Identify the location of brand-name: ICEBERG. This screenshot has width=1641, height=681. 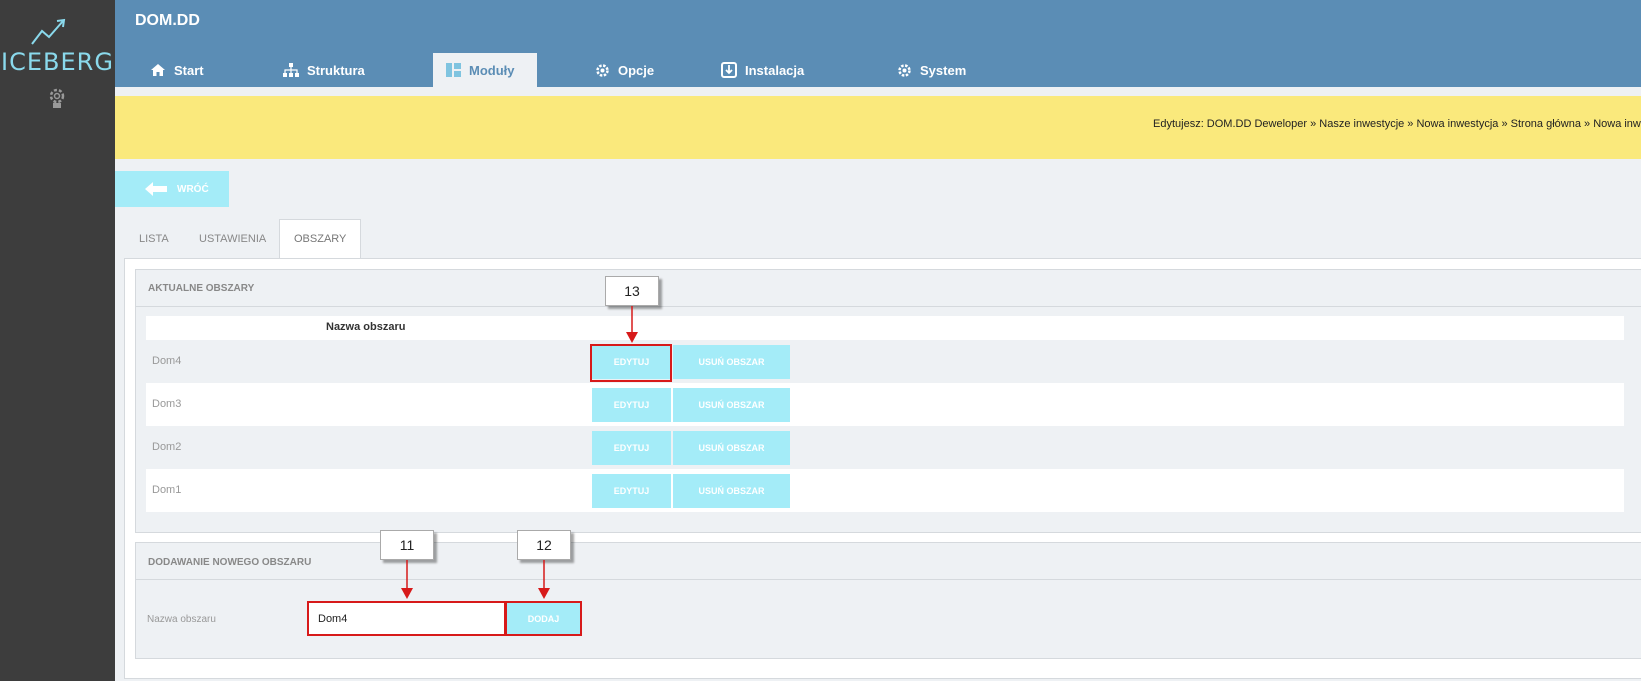
(57, 62).